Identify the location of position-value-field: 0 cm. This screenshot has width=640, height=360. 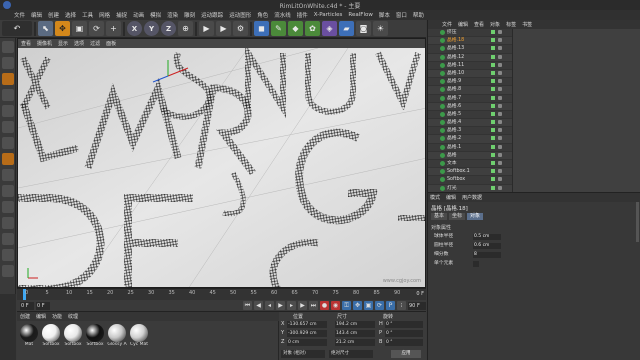
(307, 342).